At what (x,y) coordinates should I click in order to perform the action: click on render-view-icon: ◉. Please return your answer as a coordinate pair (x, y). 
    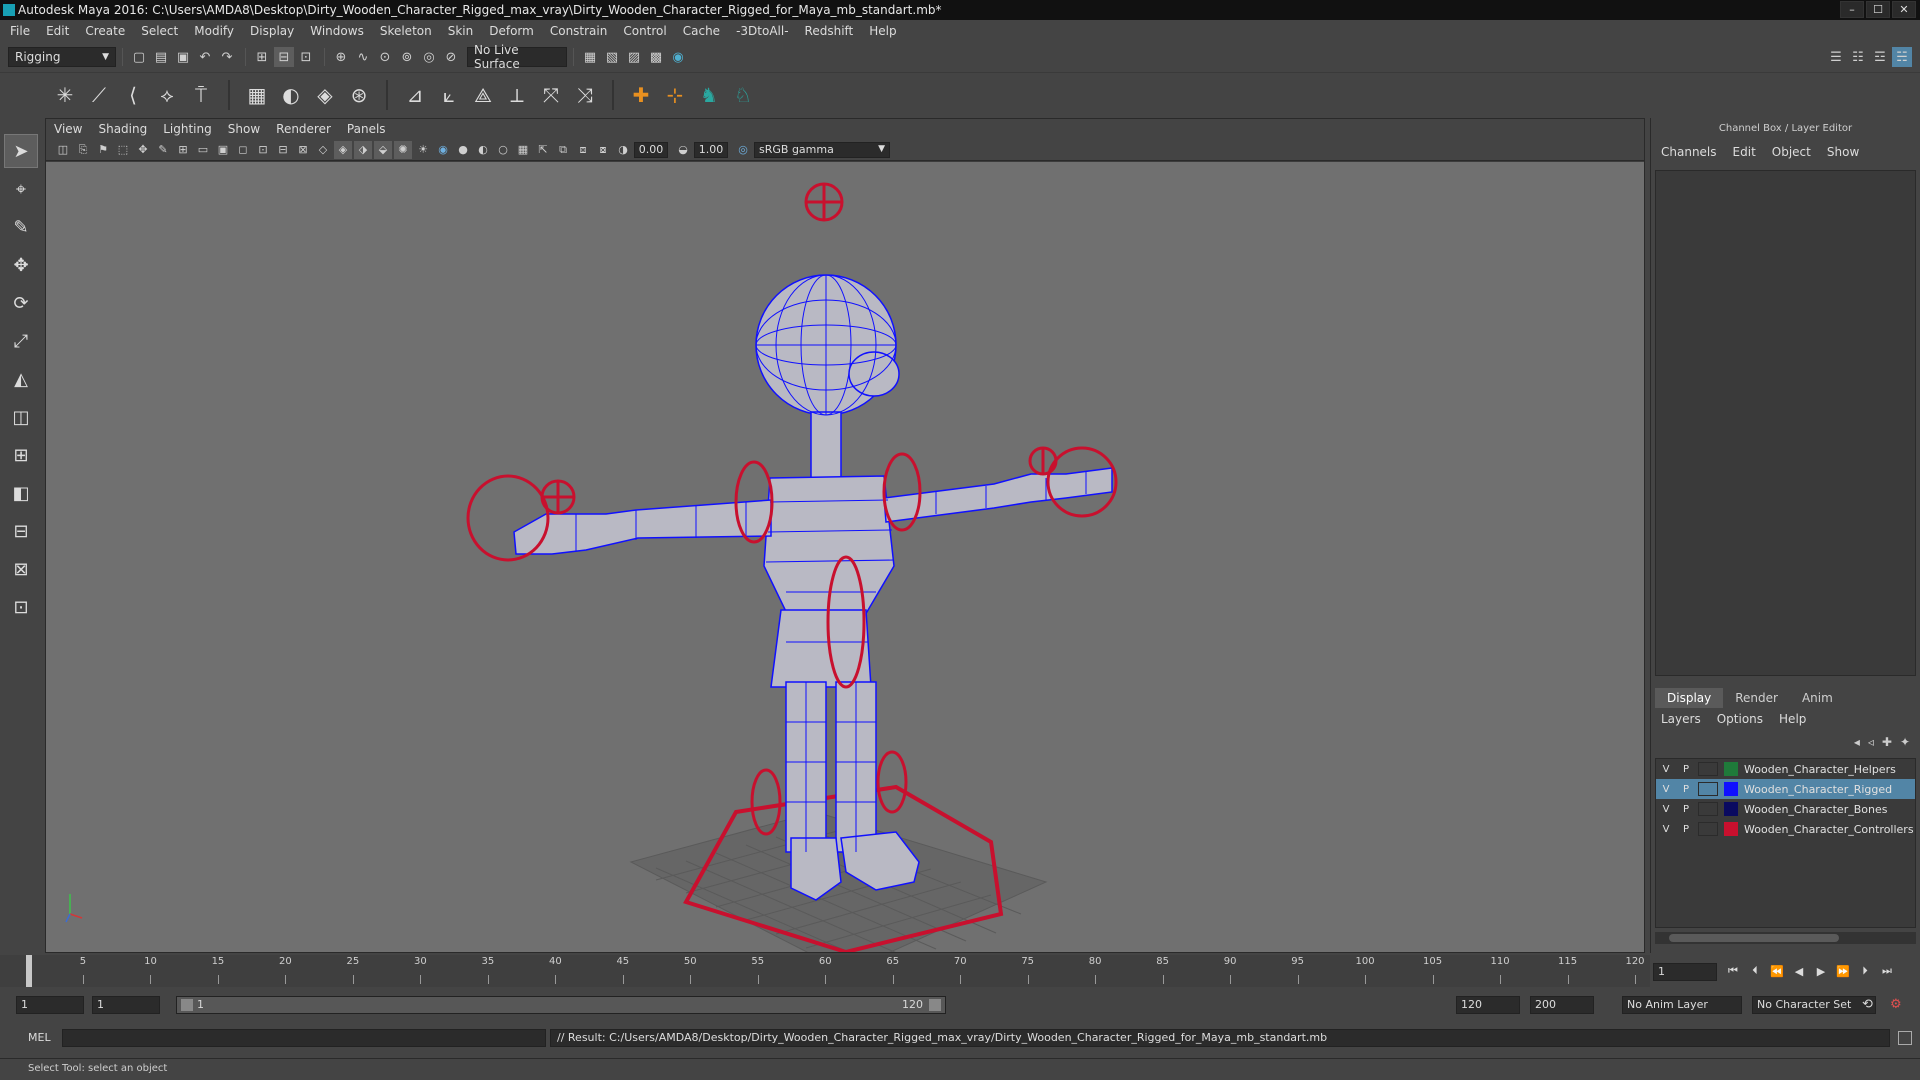
    Looking at the image, I should click on (678, 57).